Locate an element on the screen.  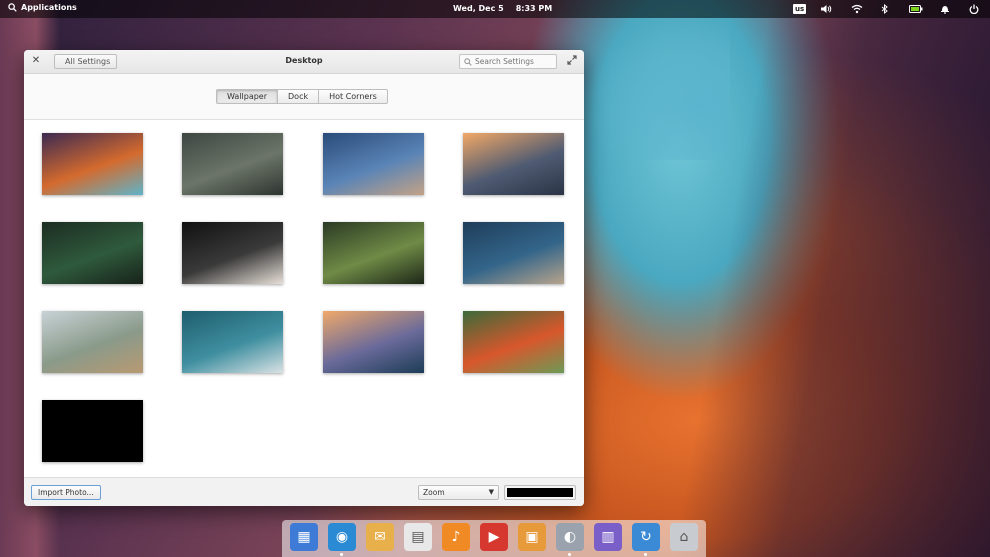
calendar-icon: ▤ is located at coordinates (418, 537).